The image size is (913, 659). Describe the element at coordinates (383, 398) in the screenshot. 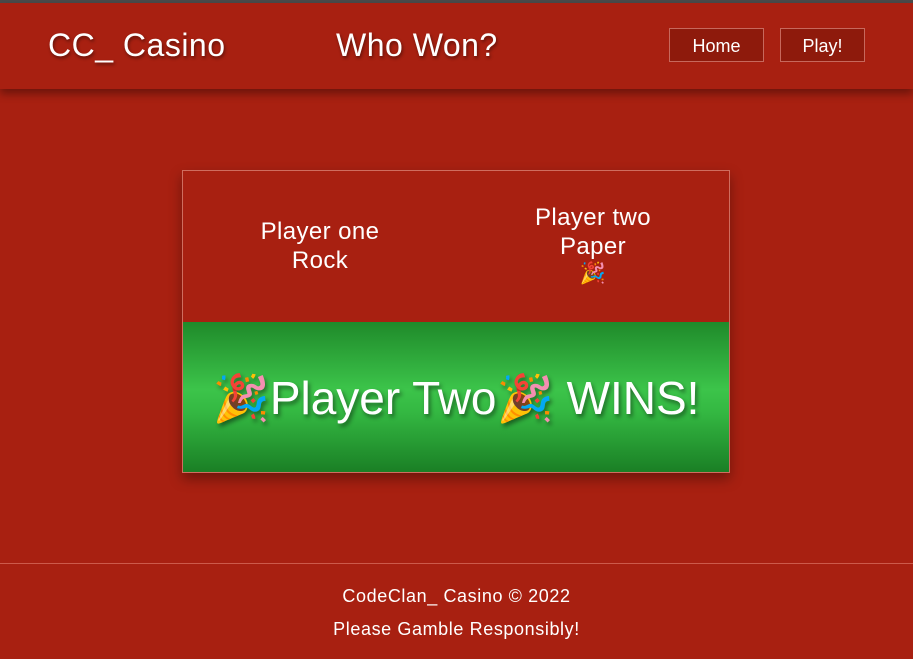

I see `winner-name: Player Two` at that location.